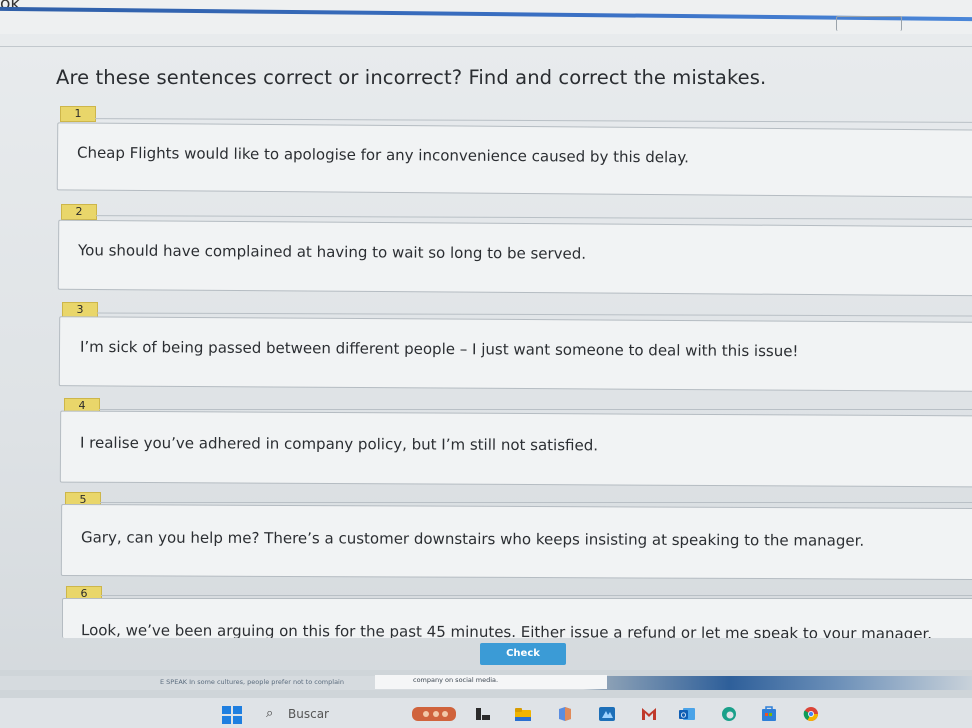 The image size is (972, 728). I want to click on item-number-badge: 1, so click(78, 114).